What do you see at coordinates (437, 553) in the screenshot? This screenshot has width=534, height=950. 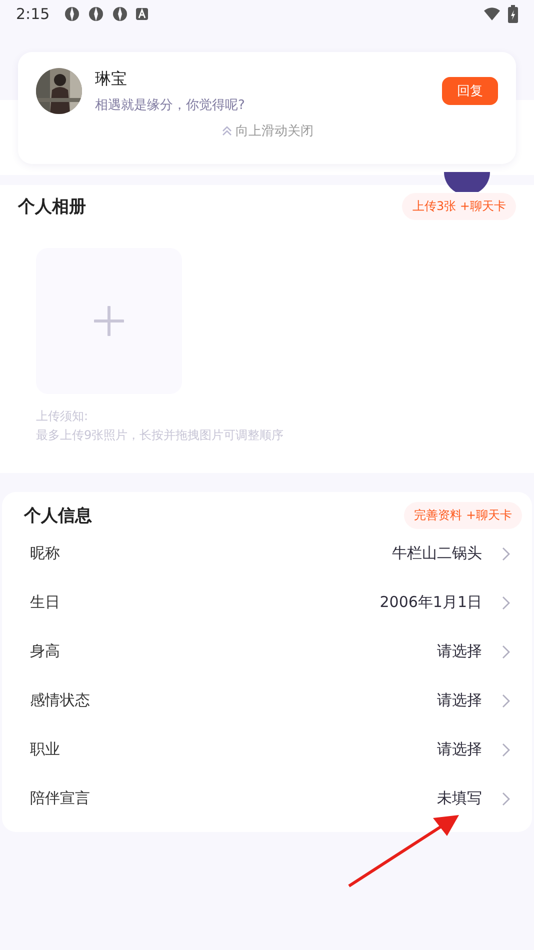 I see `field-value: 牛栏山二锅头` at bounding box center [437, 553].